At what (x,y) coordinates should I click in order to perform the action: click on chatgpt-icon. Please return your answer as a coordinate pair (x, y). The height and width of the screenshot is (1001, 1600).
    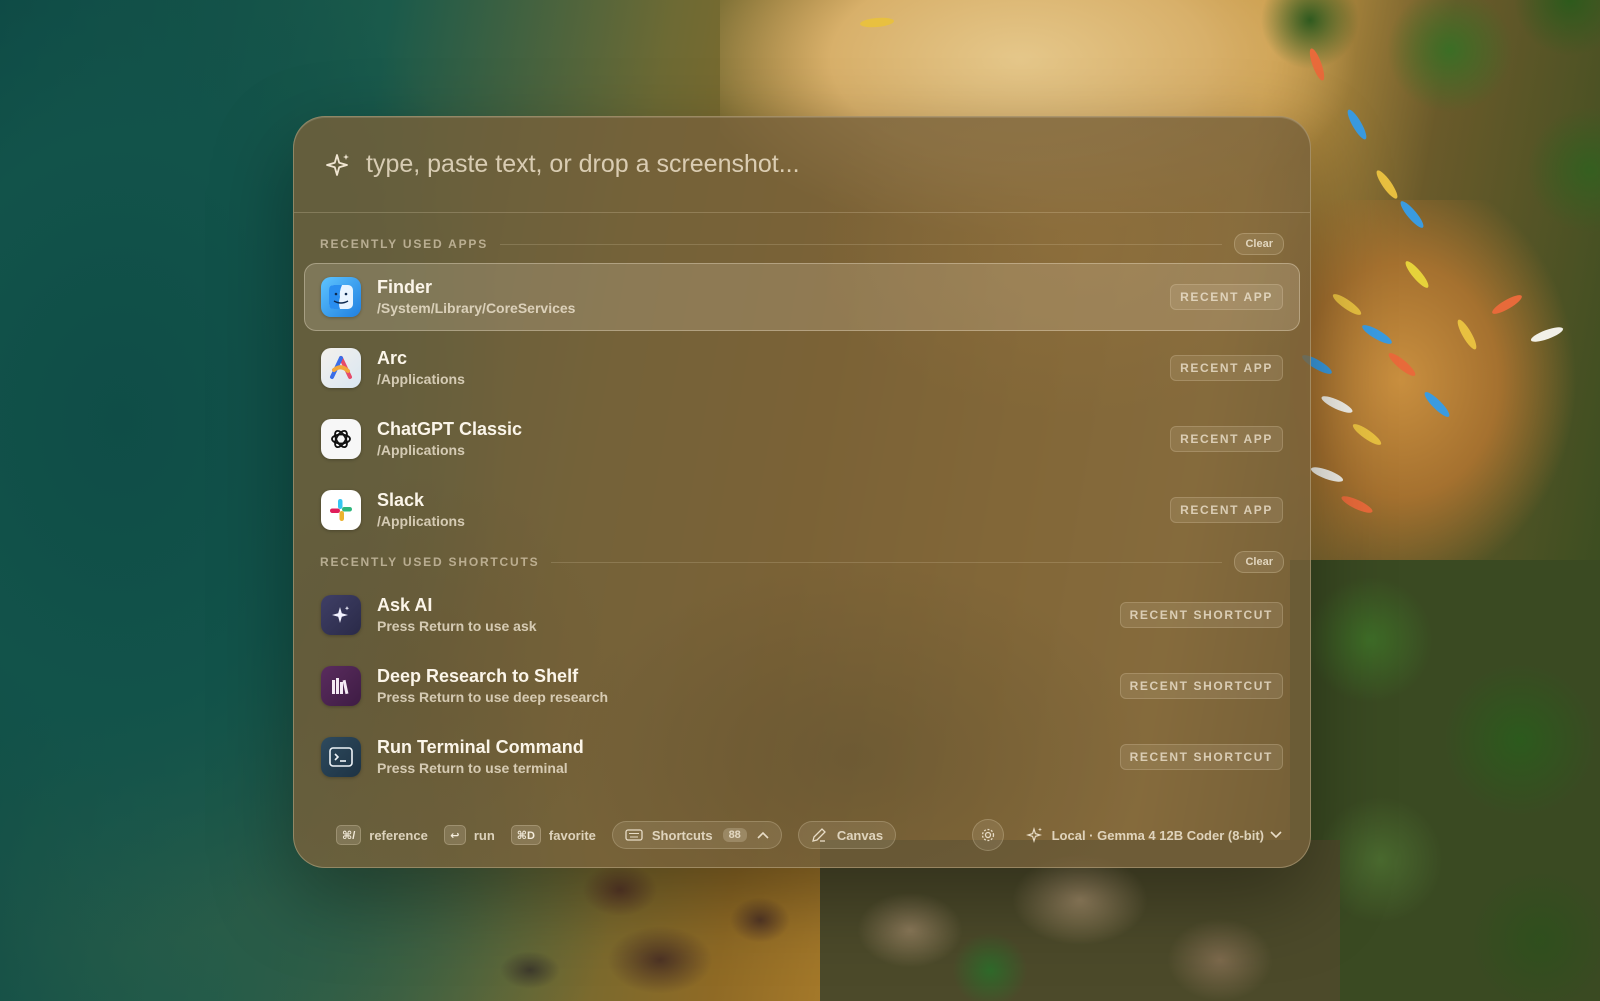
    Looking at the image, I should click on (341, 439).